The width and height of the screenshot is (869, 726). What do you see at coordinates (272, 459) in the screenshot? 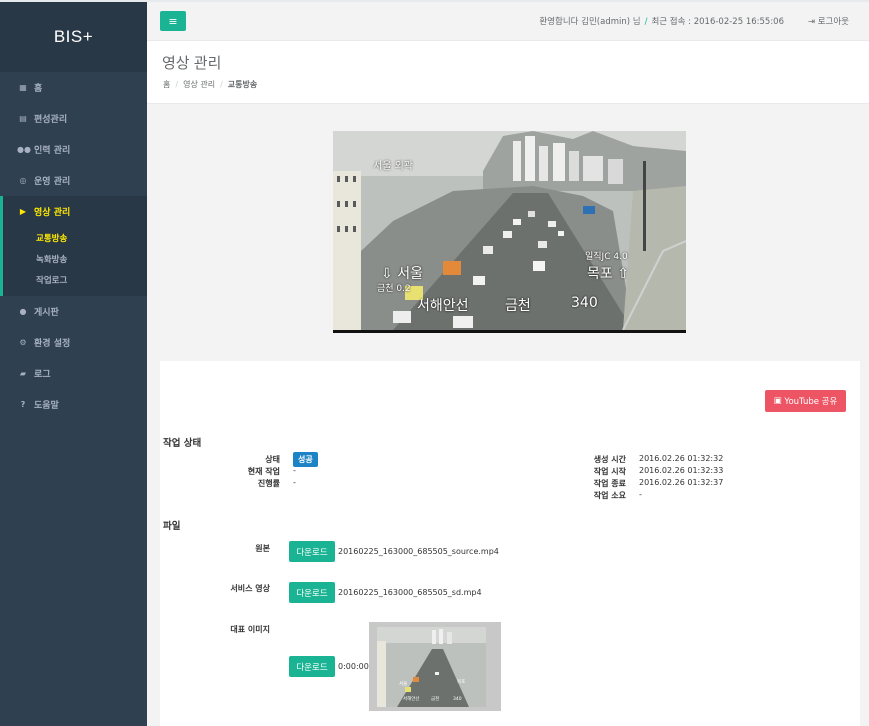
I see `status-label: 상태` at bounding box center [272, 459].